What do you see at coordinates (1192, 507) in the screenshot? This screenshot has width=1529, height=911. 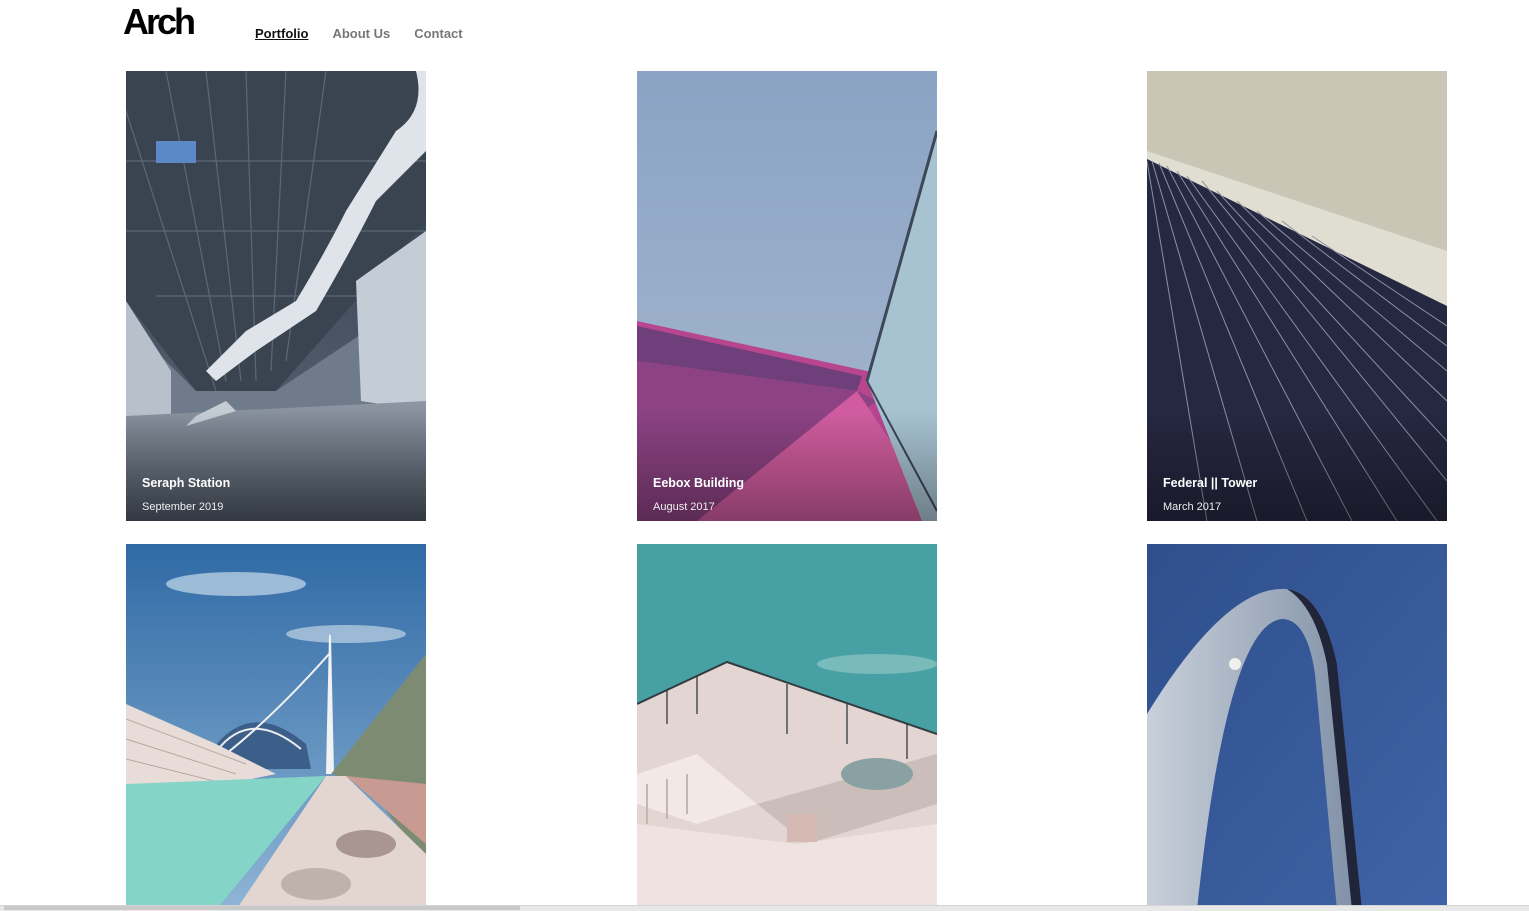 I see `project-date: March 2017` at bounding box center [1192, 507].